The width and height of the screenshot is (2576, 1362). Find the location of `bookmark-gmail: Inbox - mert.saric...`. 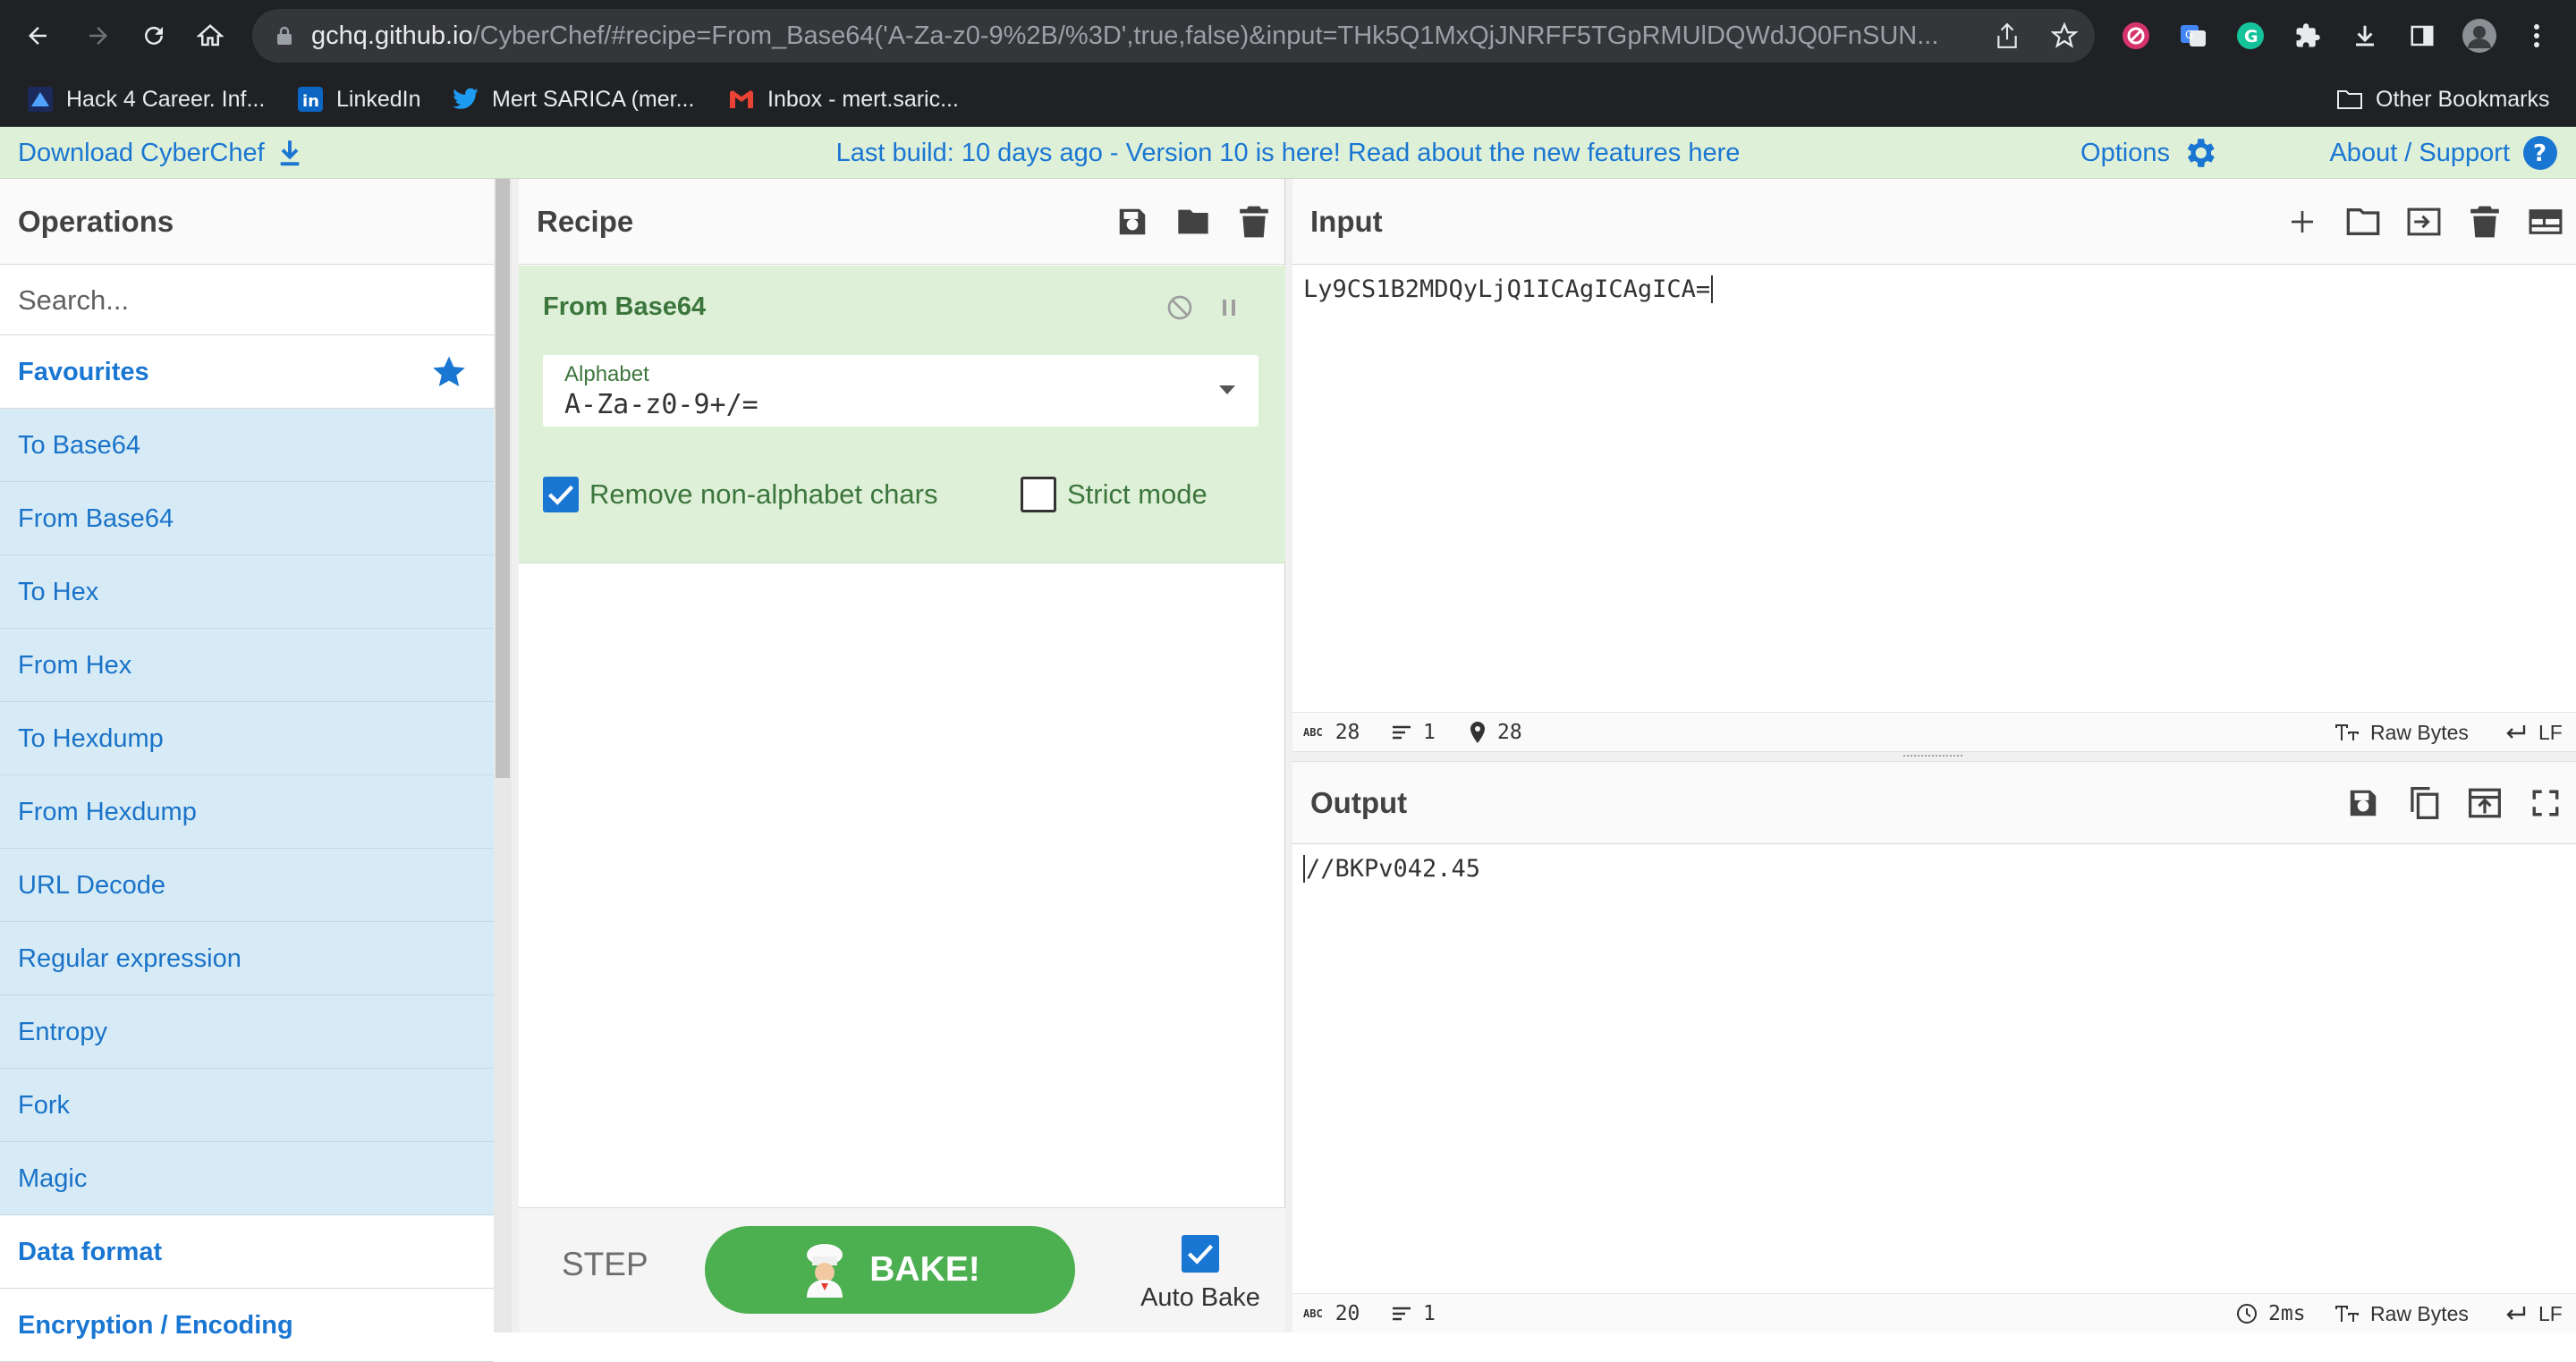

bookmark-gmail: Inbox - mert.saric... is located at coordinates (843, 99).